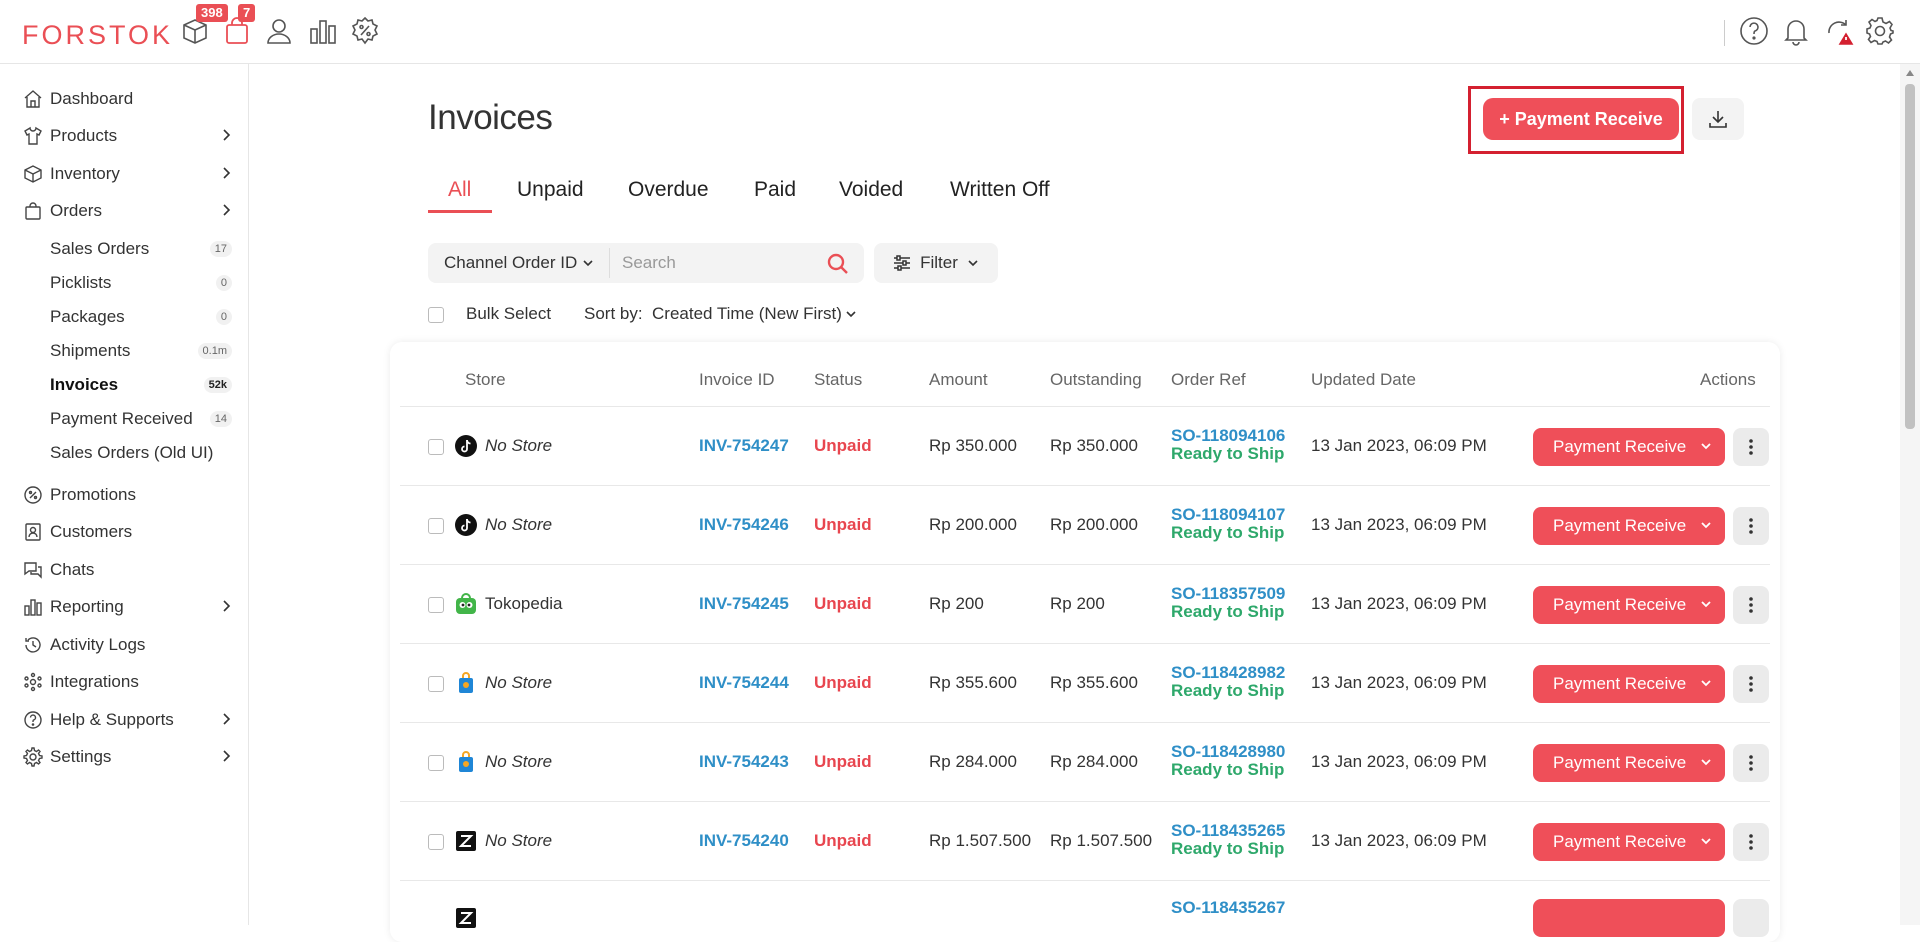  What do you see at coordinates (1228, 673) in the screenshot?
I see `order-ref-link: SO-118428982` at bounding box center [1228, 673].